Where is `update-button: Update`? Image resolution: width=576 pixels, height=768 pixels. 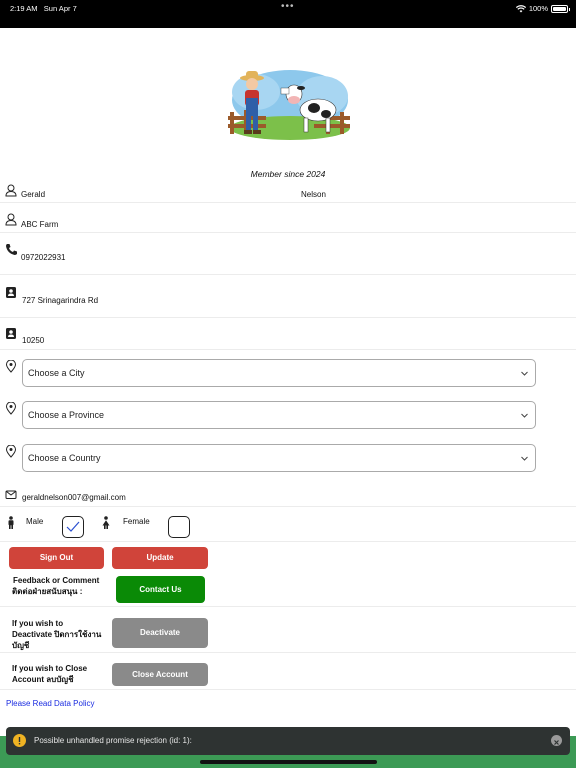
update-button: Update is located at coordinates (160, 558).